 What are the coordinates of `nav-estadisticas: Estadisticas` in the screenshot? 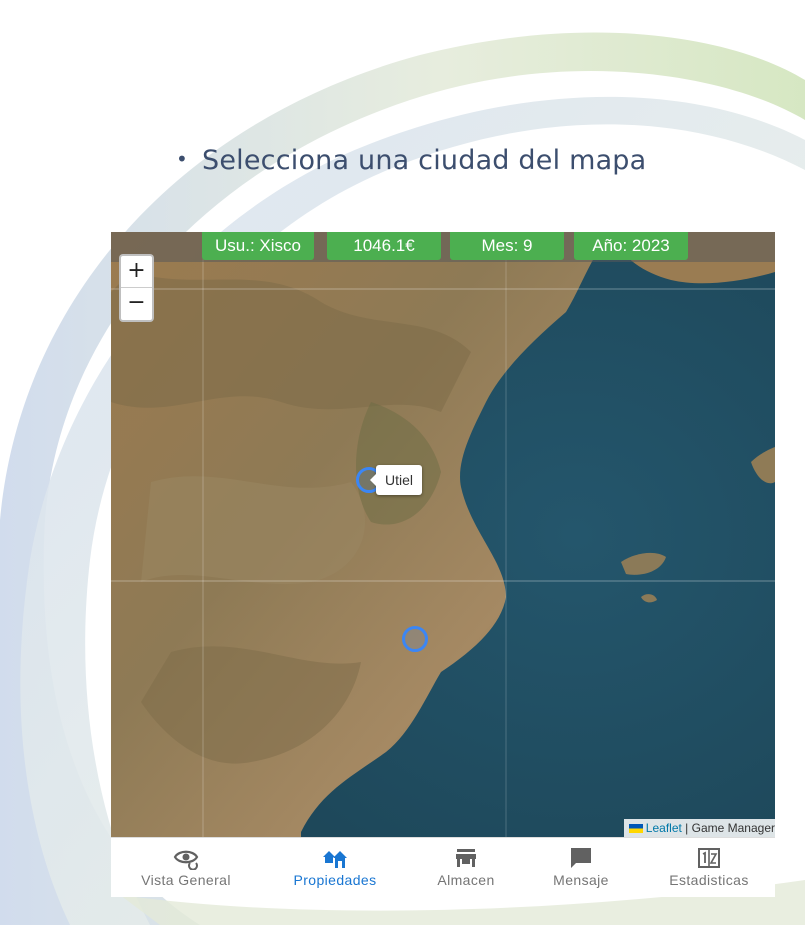 It's located at (709, 867).